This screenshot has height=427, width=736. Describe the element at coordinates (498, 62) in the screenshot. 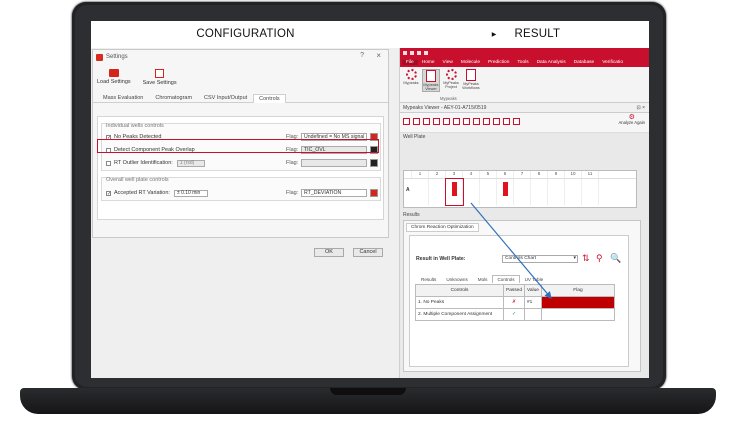

I see `ribbon-tab-prediction: Prediction` at that location.